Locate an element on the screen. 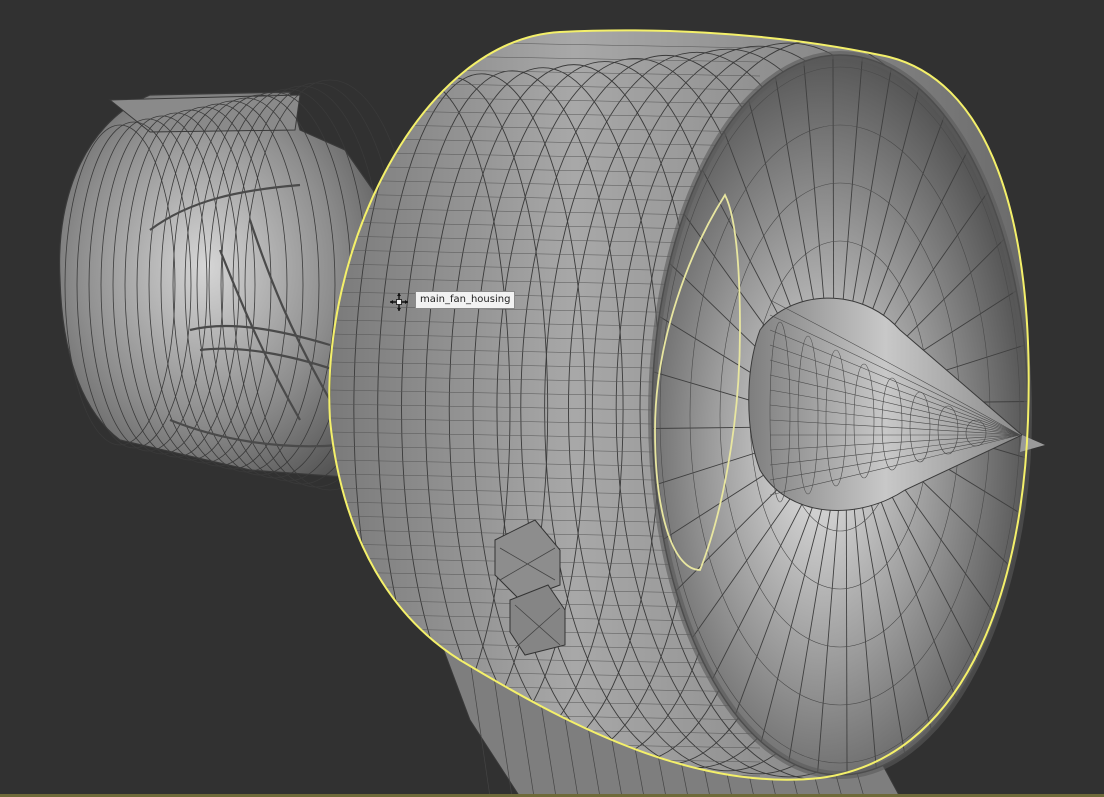 Image resolution: width=1104 pixels, height=797 pixels. move-crosshair-icon is located at coordinates (399, 302).